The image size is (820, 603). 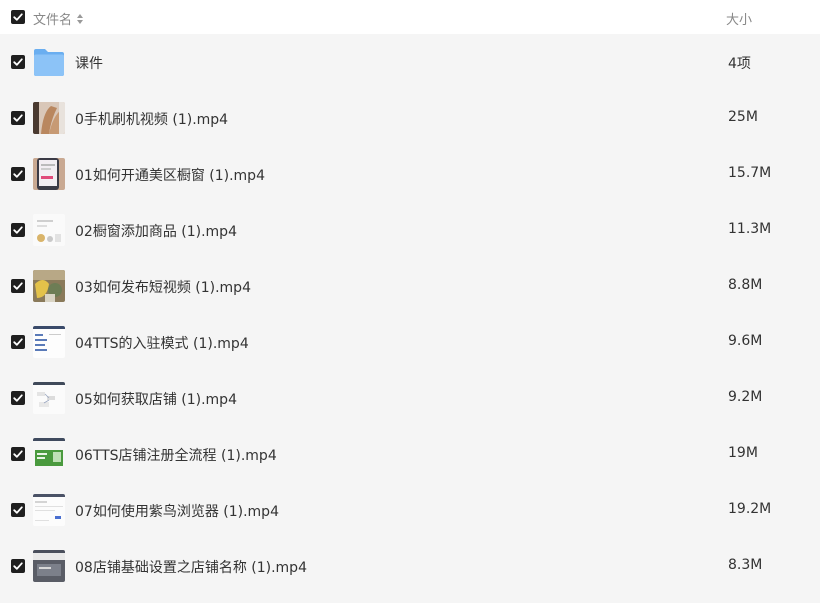 What do you see at coordinates (191, 567) in the screenshot?
I see `file-name: 08店铺基础设置之店铺名称 (1).mp4` at bounding box center [191, 567].